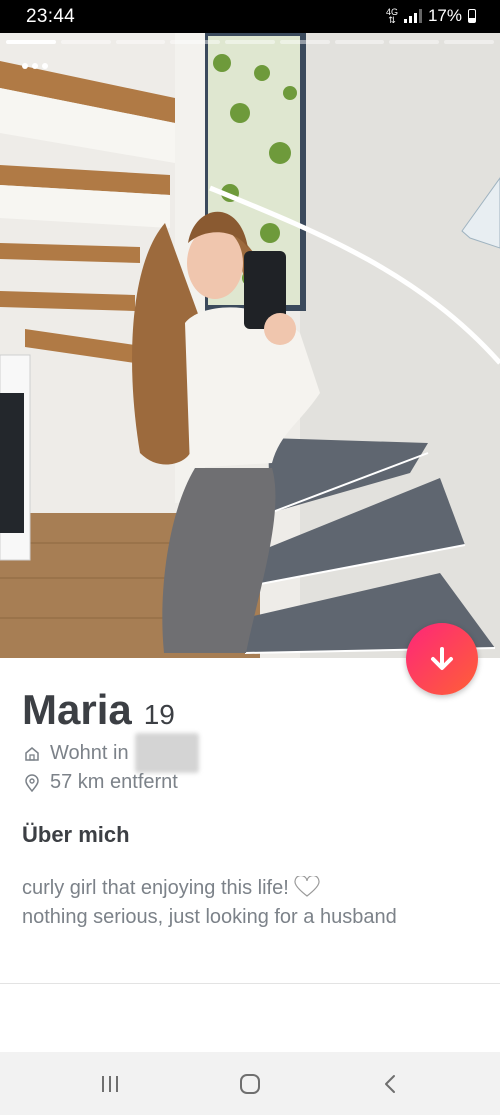 The width and height of the screenshot is (500, 1115). What do you see at coordinates (159, 714) in the screenshot?
I see `profile-age: 19` at bounding box center [159, 714].